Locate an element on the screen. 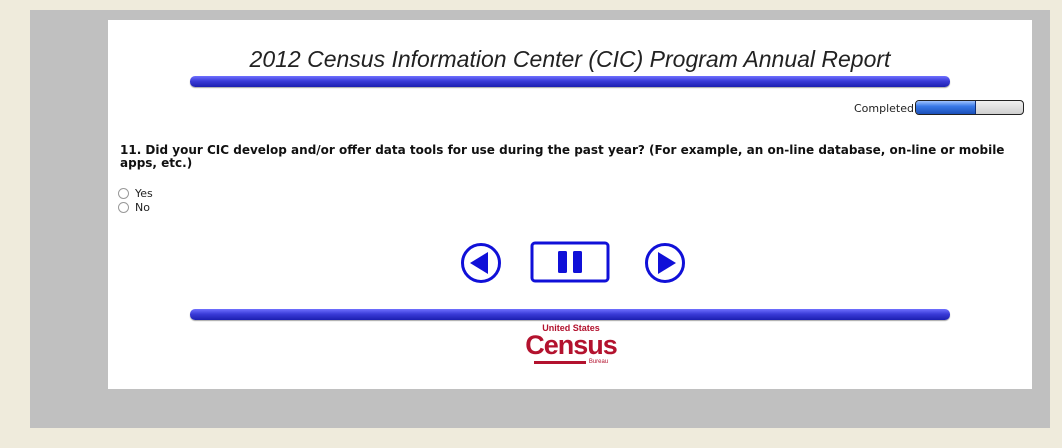  progress-fill is located at coordinates (946, 107).